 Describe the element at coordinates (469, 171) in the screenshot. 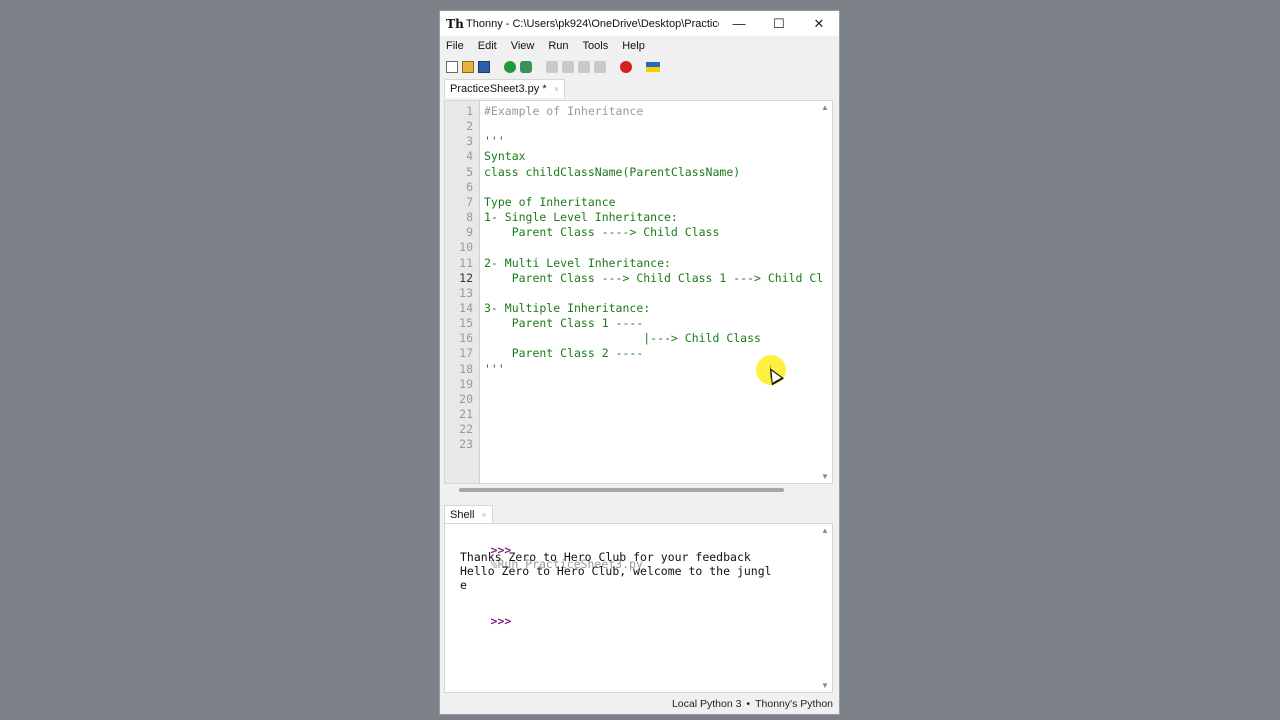

I see `line-number: 5` at that location.